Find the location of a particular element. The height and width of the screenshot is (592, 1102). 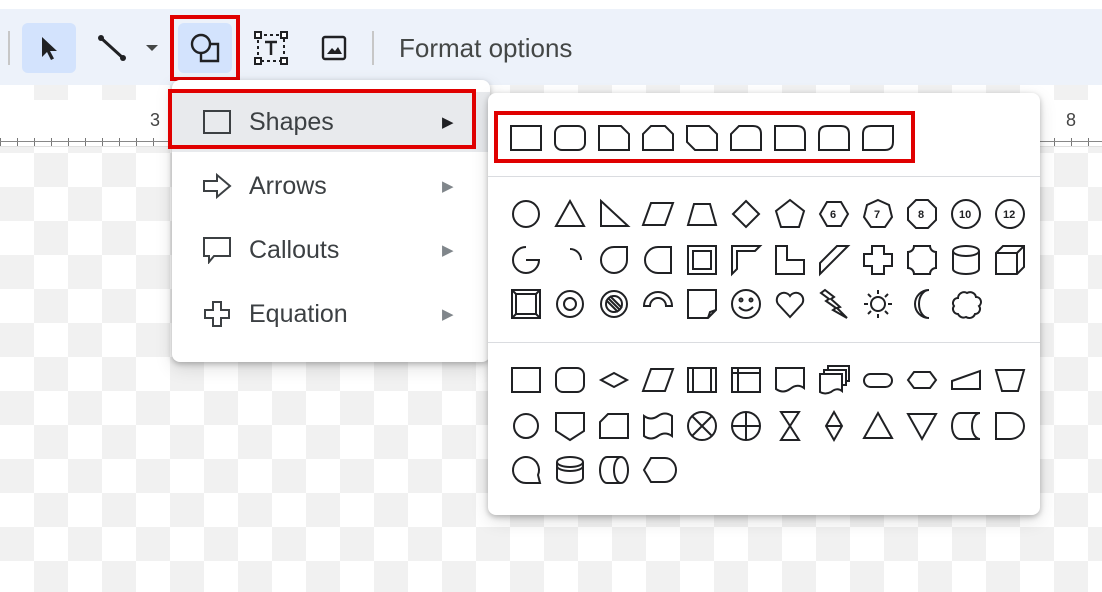

flowchart-punched-tape-shape is located at coordinates (658, 426).